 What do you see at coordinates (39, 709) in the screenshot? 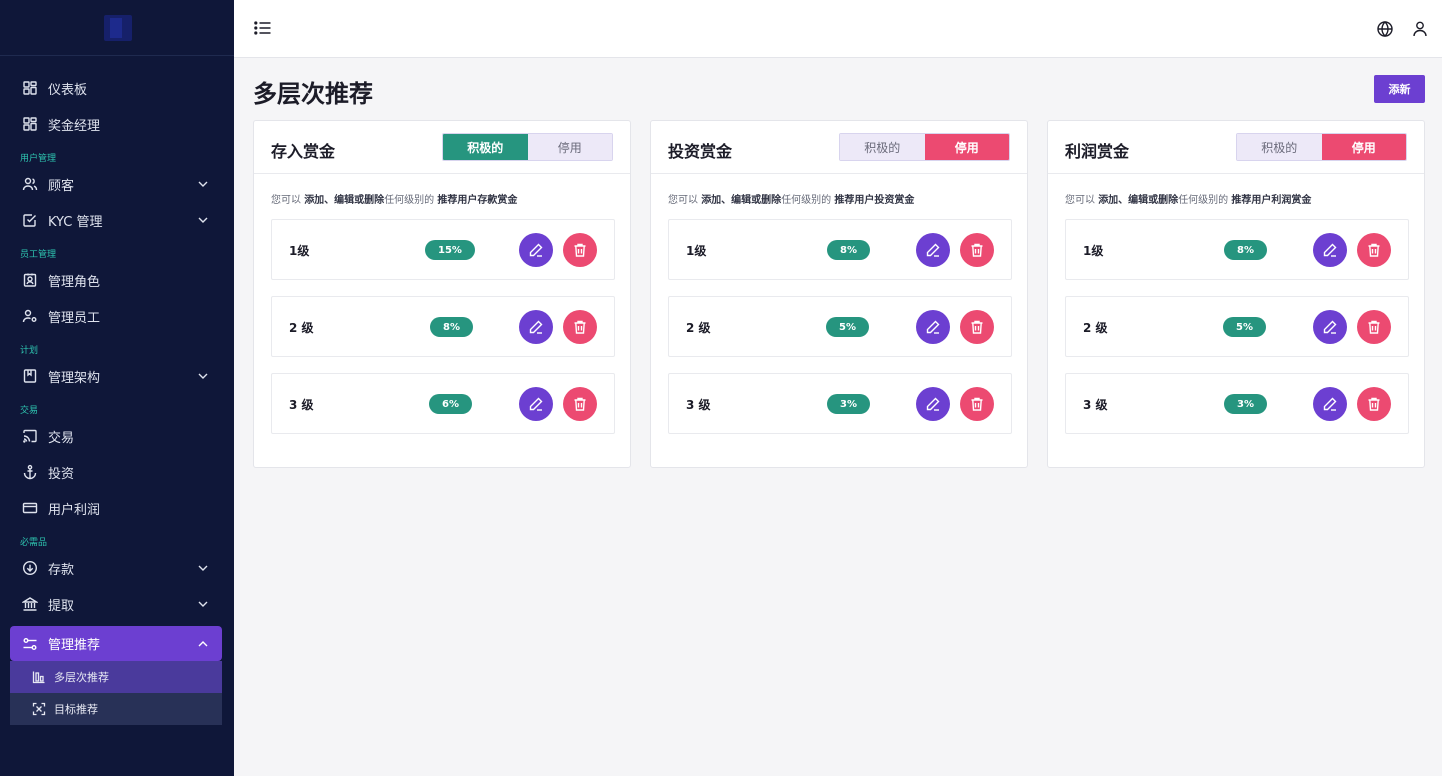
I see `scan-icon` at bounding box center [39, 709].